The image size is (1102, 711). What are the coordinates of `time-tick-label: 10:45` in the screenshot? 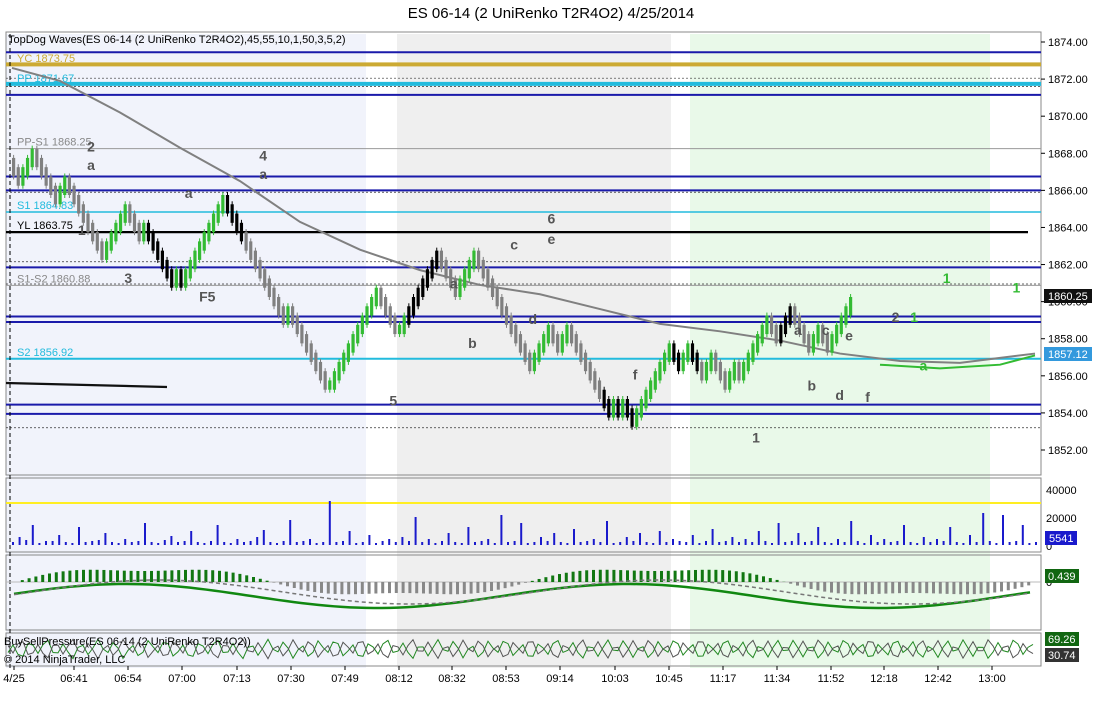 It's located at (669, 679).